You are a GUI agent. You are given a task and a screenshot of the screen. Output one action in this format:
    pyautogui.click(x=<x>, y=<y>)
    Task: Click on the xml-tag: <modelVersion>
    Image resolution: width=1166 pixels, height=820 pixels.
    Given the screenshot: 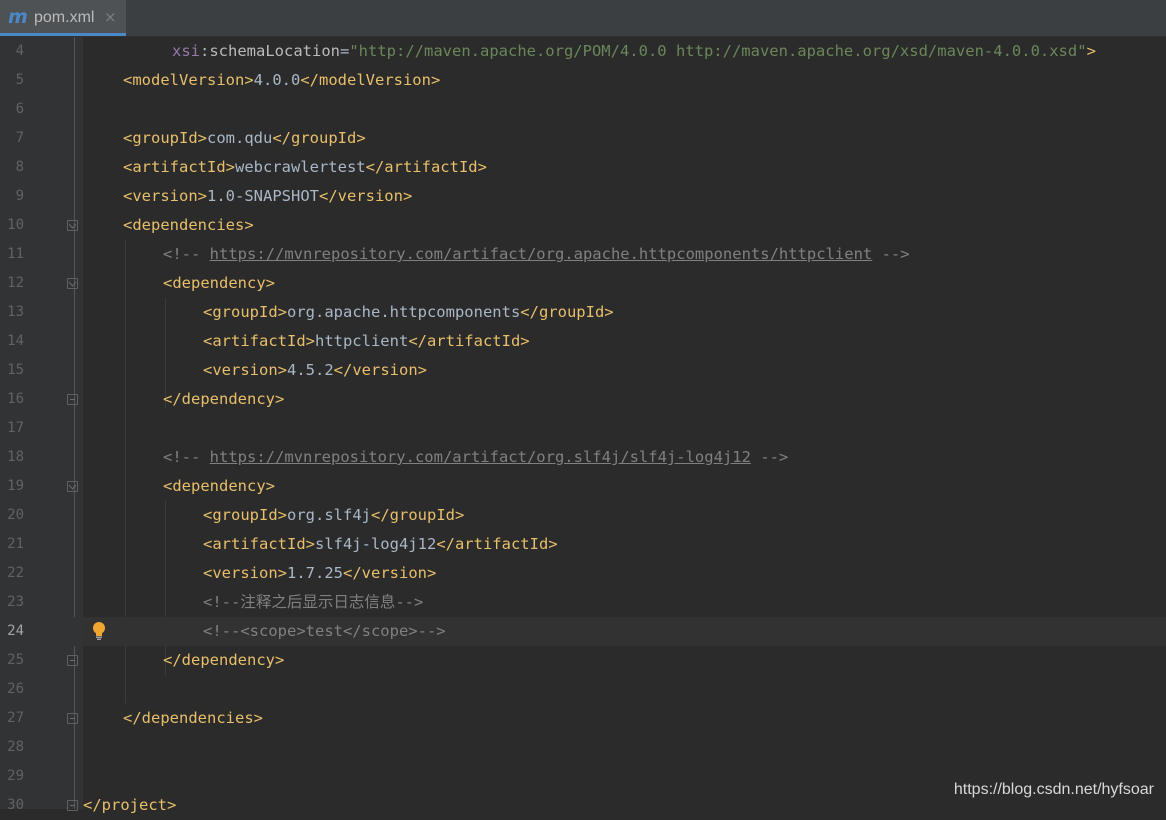 What is the action you would take?
    pyautogui.click(x=188, y=80)
    